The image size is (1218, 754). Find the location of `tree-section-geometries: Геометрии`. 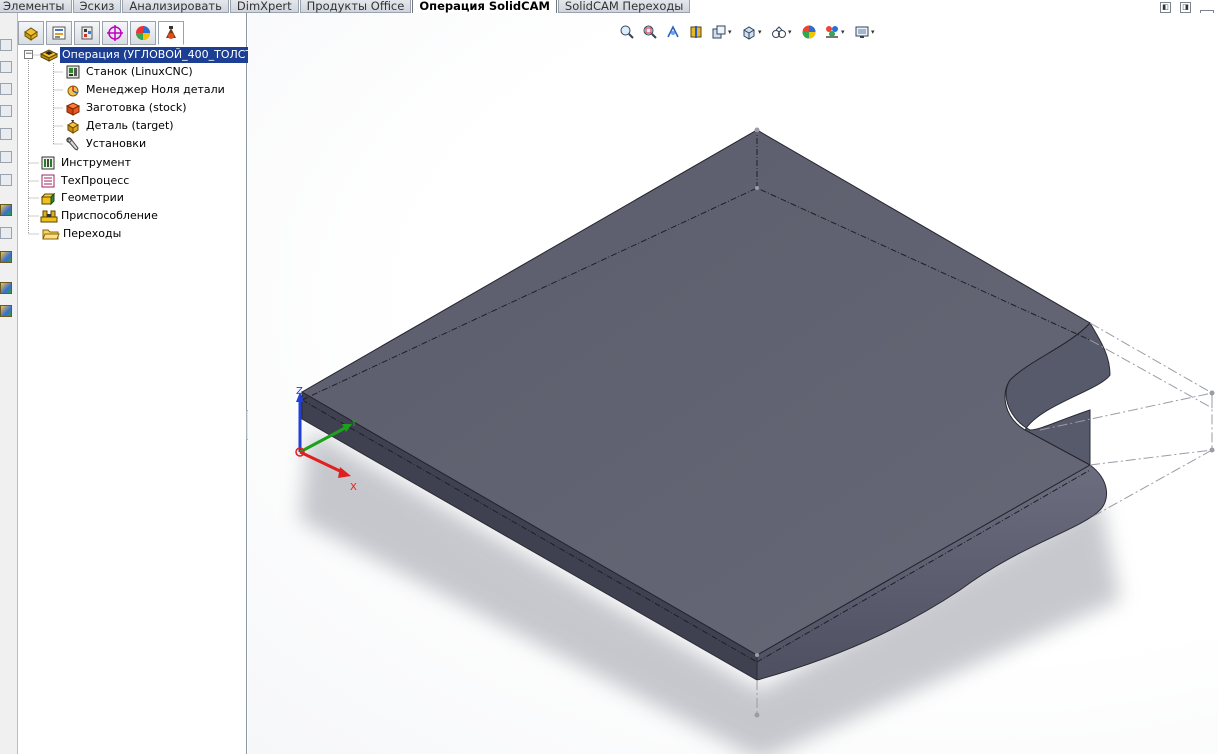

tree-section-geometries: Геометрии is located at coordinates (82, 198).